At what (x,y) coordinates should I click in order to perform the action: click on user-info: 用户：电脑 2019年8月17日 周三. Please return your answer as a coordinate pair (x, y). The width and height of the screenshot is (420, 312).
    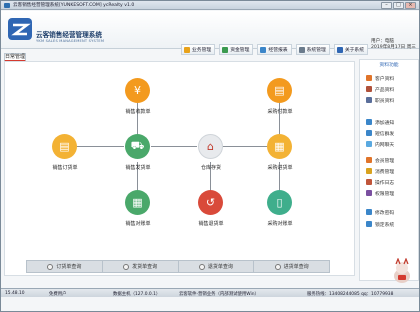
    Looking at the image, I should click on (393, 45).